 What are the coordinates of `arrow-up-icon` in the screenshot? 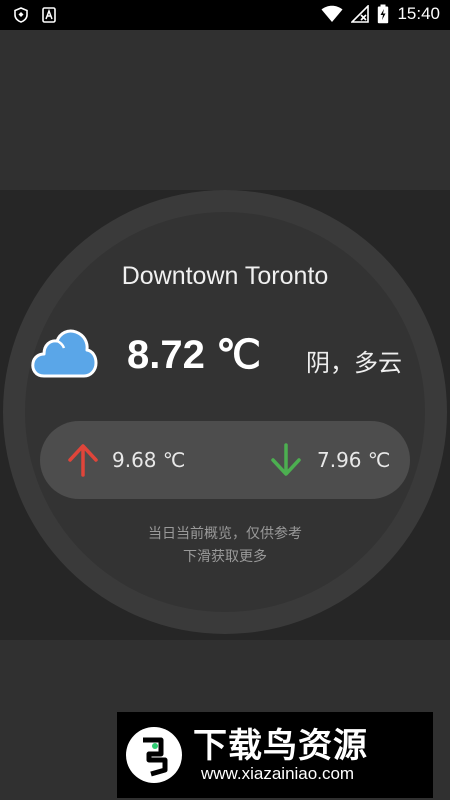 It's located at (83, 460).